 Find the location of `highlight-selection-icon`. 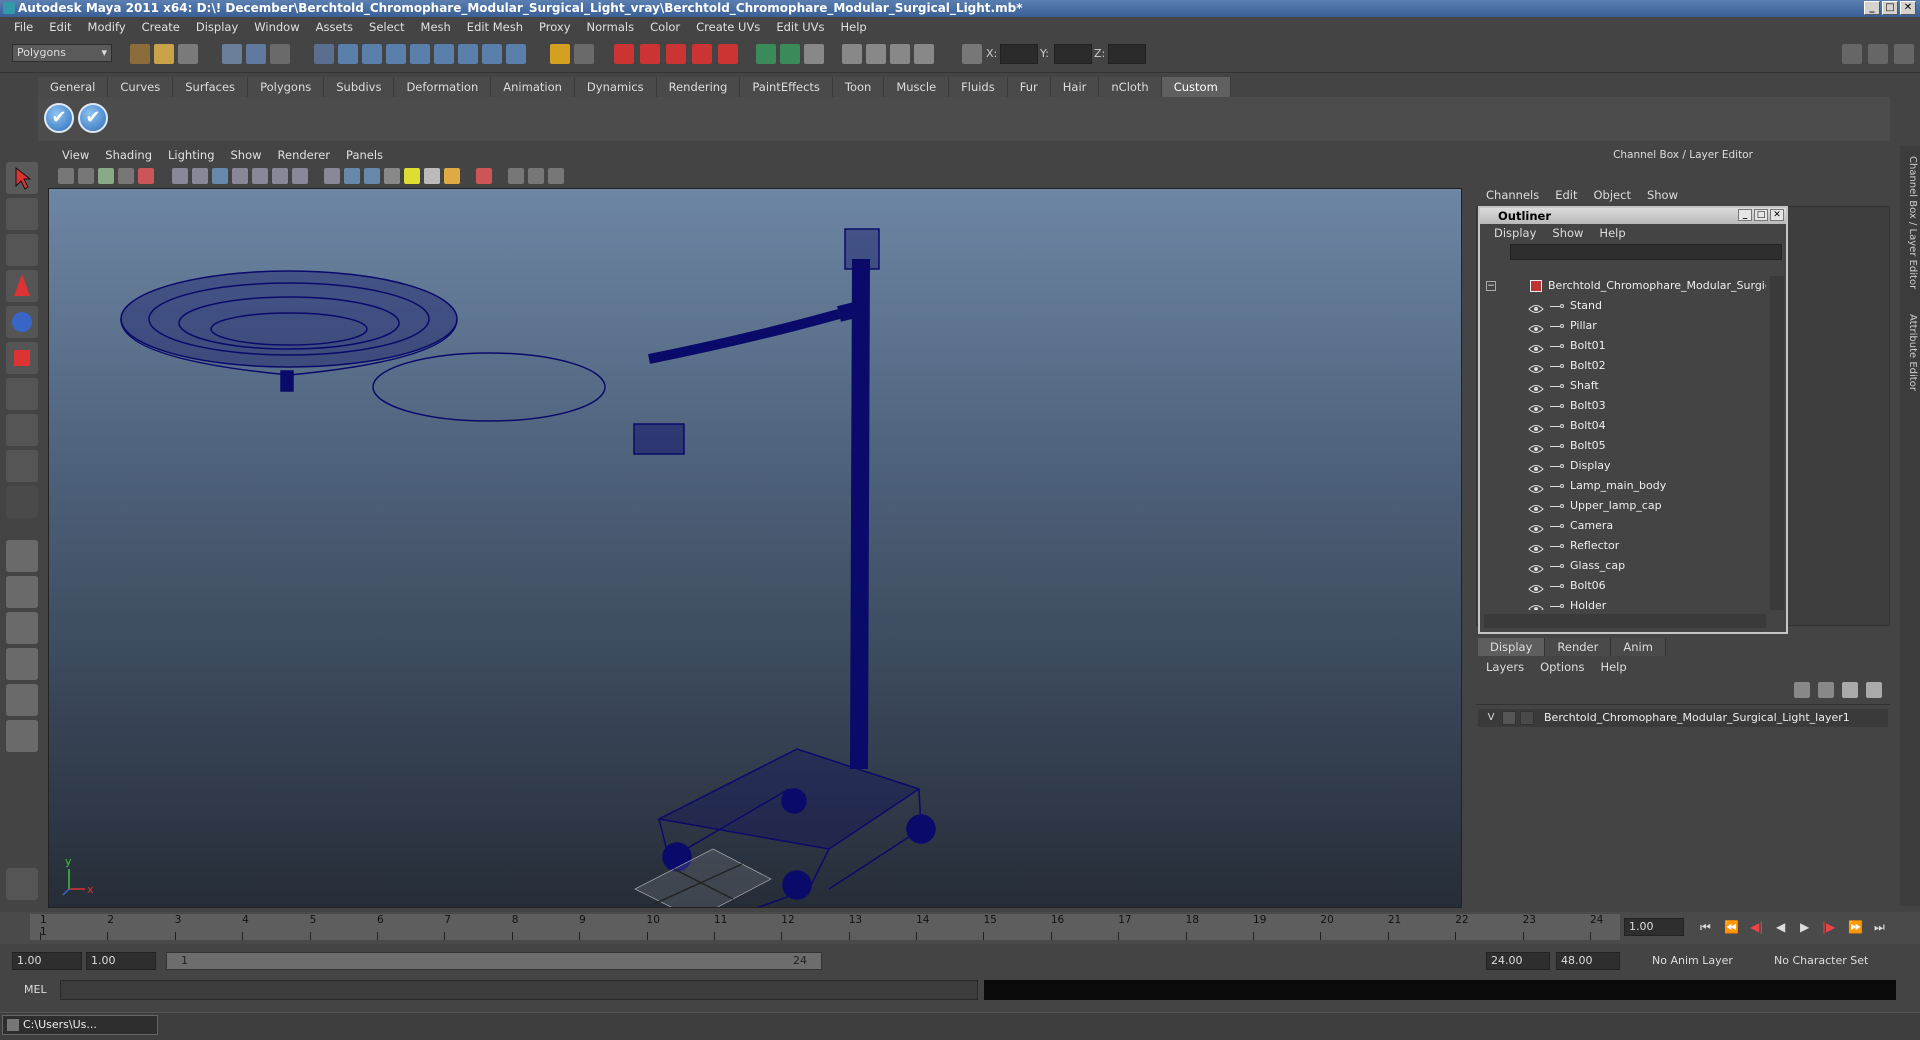

highlight-selection-icon is located at coordinates (584, 54).